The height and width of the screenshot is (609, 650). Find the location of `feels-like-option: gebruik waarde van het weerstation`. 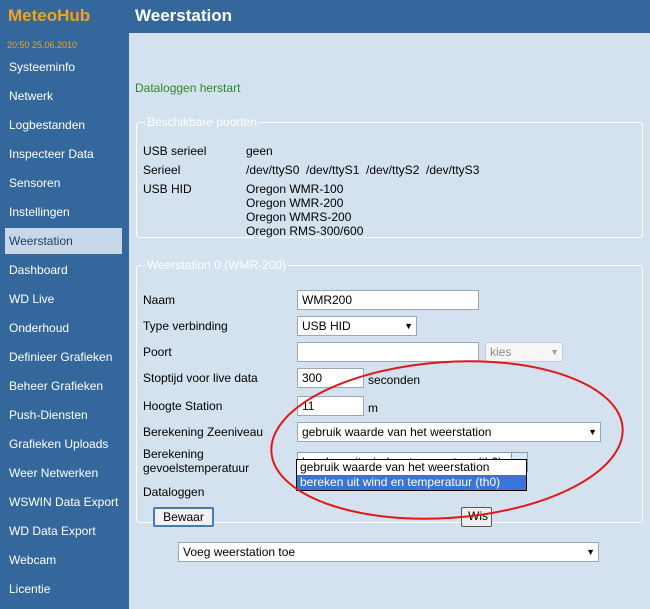

feels-like-option: gebruik waarde van het weerstation is located at coordinates (411, 467).